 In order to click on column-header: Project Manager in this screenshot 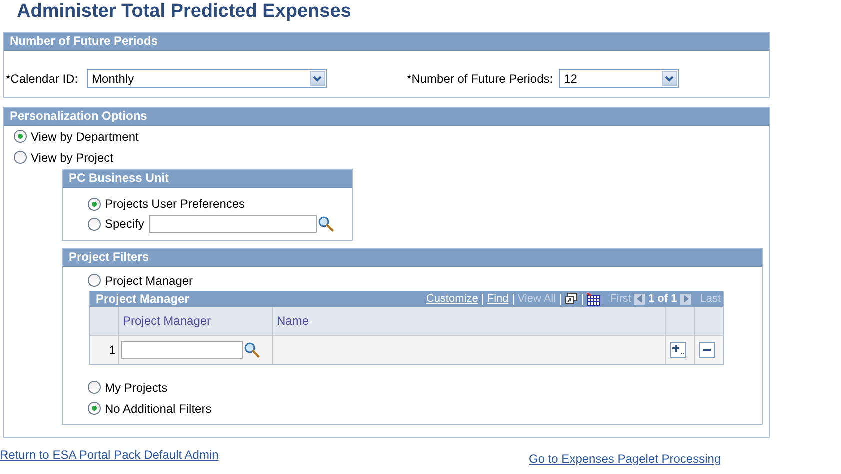, I will do `click(195, 321)`.